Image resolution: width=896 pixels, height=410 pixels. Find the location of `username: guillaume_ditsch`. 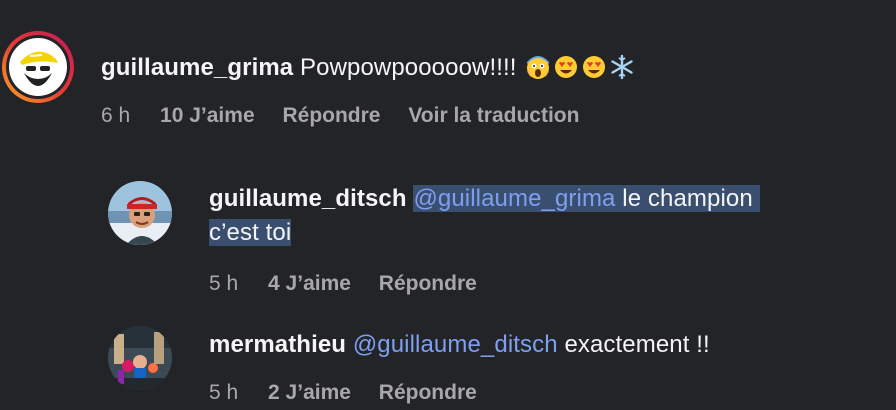

username: guillaume_ditsch is located at coordinates (308, 198).